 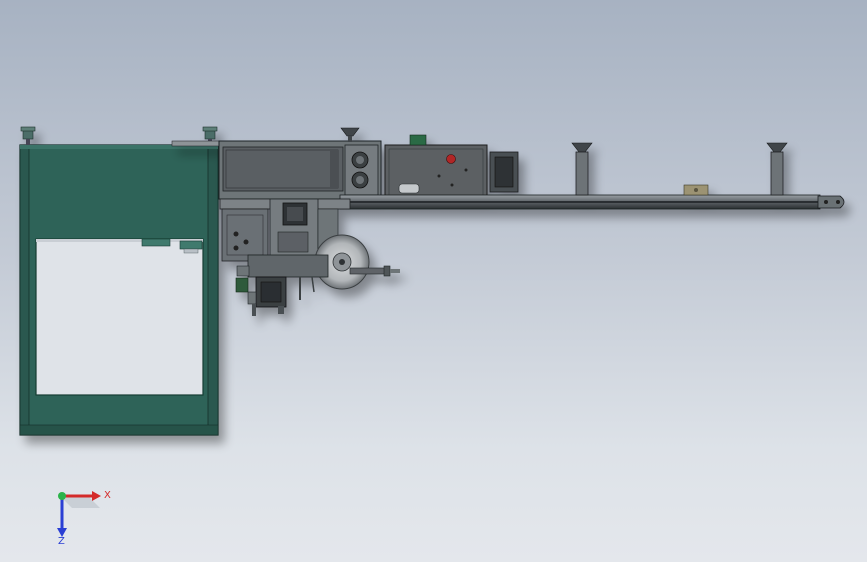 What do you see at coordinates (84, 518) in the screenshot?
I see `axis-triad: X Z` at bounding box center [84, 518].